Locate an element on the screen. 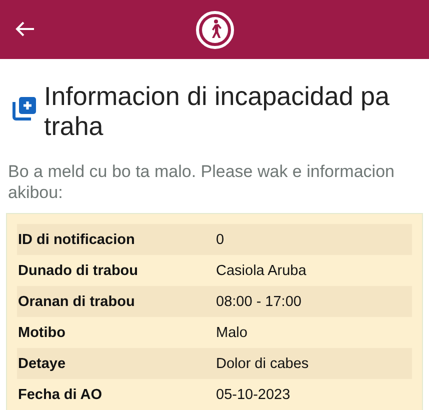  detail-value: 0 is located at coordinates (220, 240).